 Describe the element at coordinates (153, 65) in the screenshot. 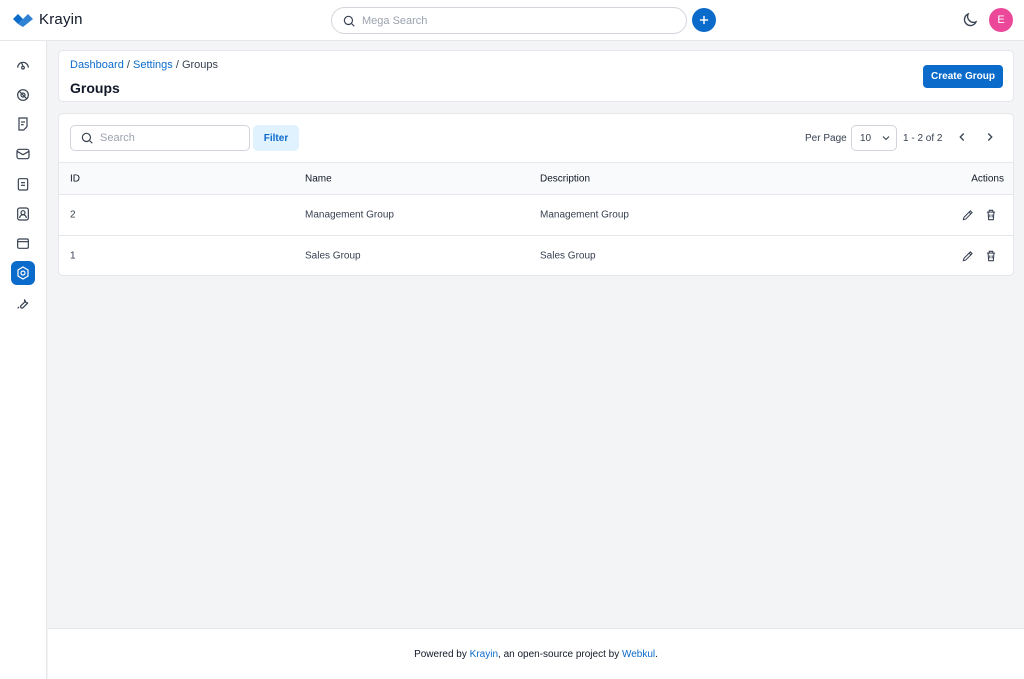

I see `breadcrumb-settings: Settings` at that location.